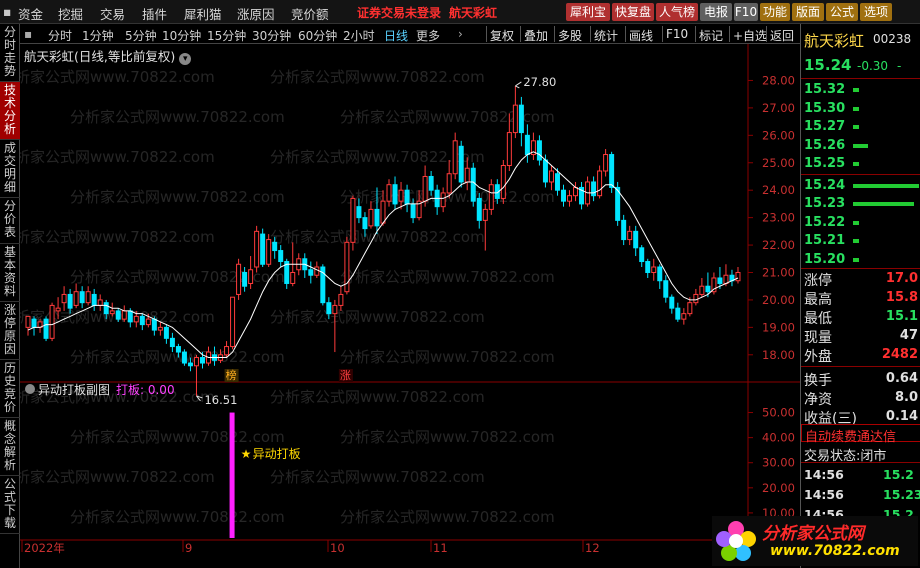 The image size is (920, 568). What do you see at coordinates (850, 435) in the screenshot?
I see `ad-text: 自动续费通达信` at bounding box center [850, 435].